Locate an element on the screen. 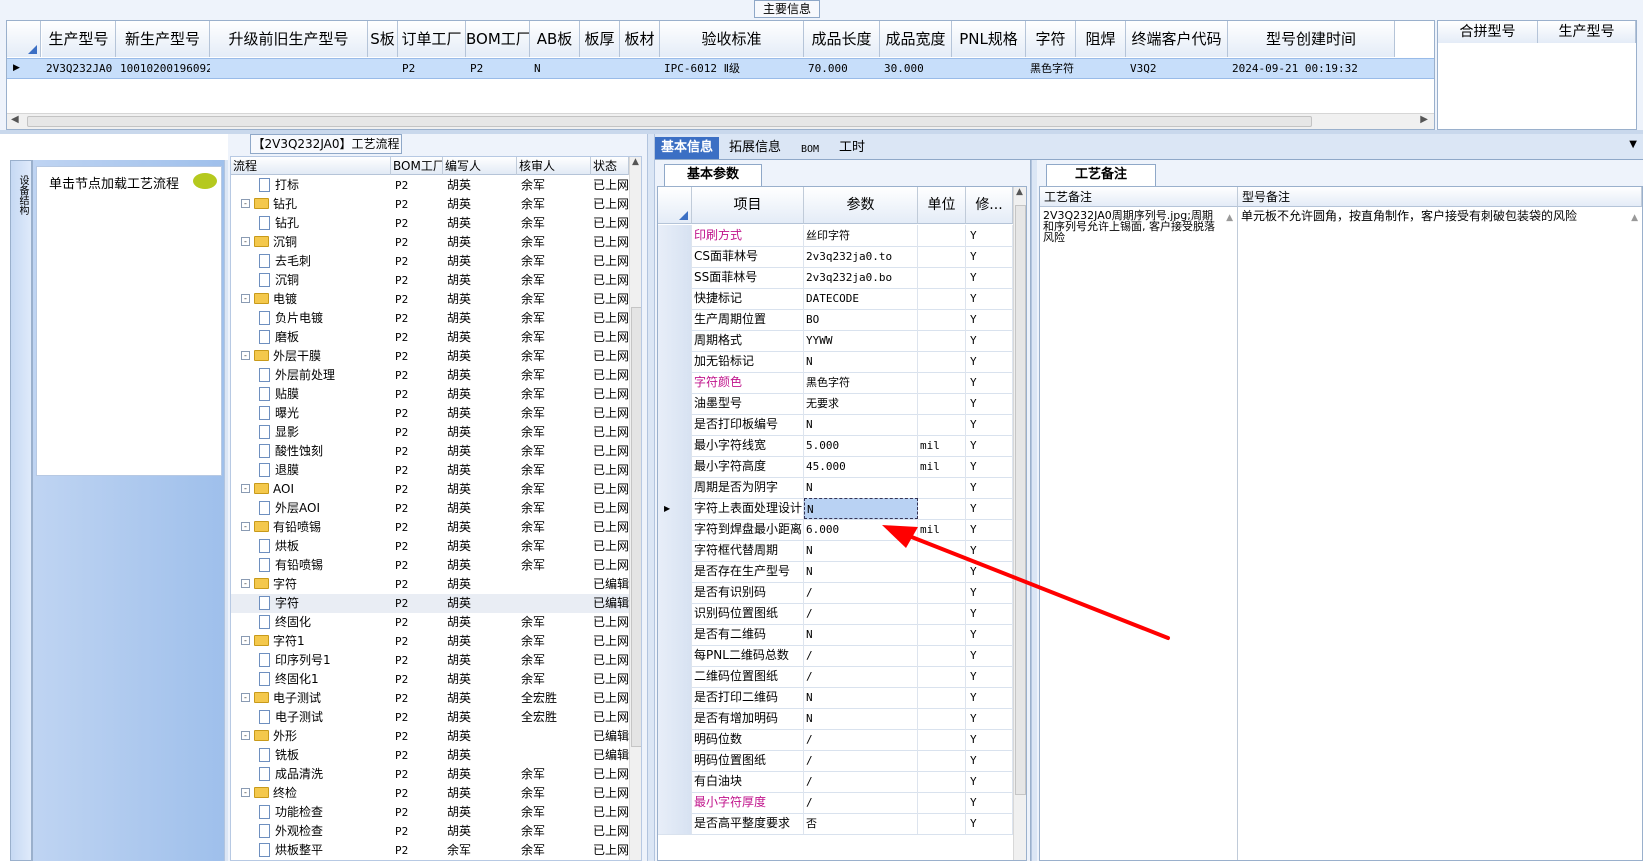  process-name-cell: 外层AOI is located at coordinates (311, 508).